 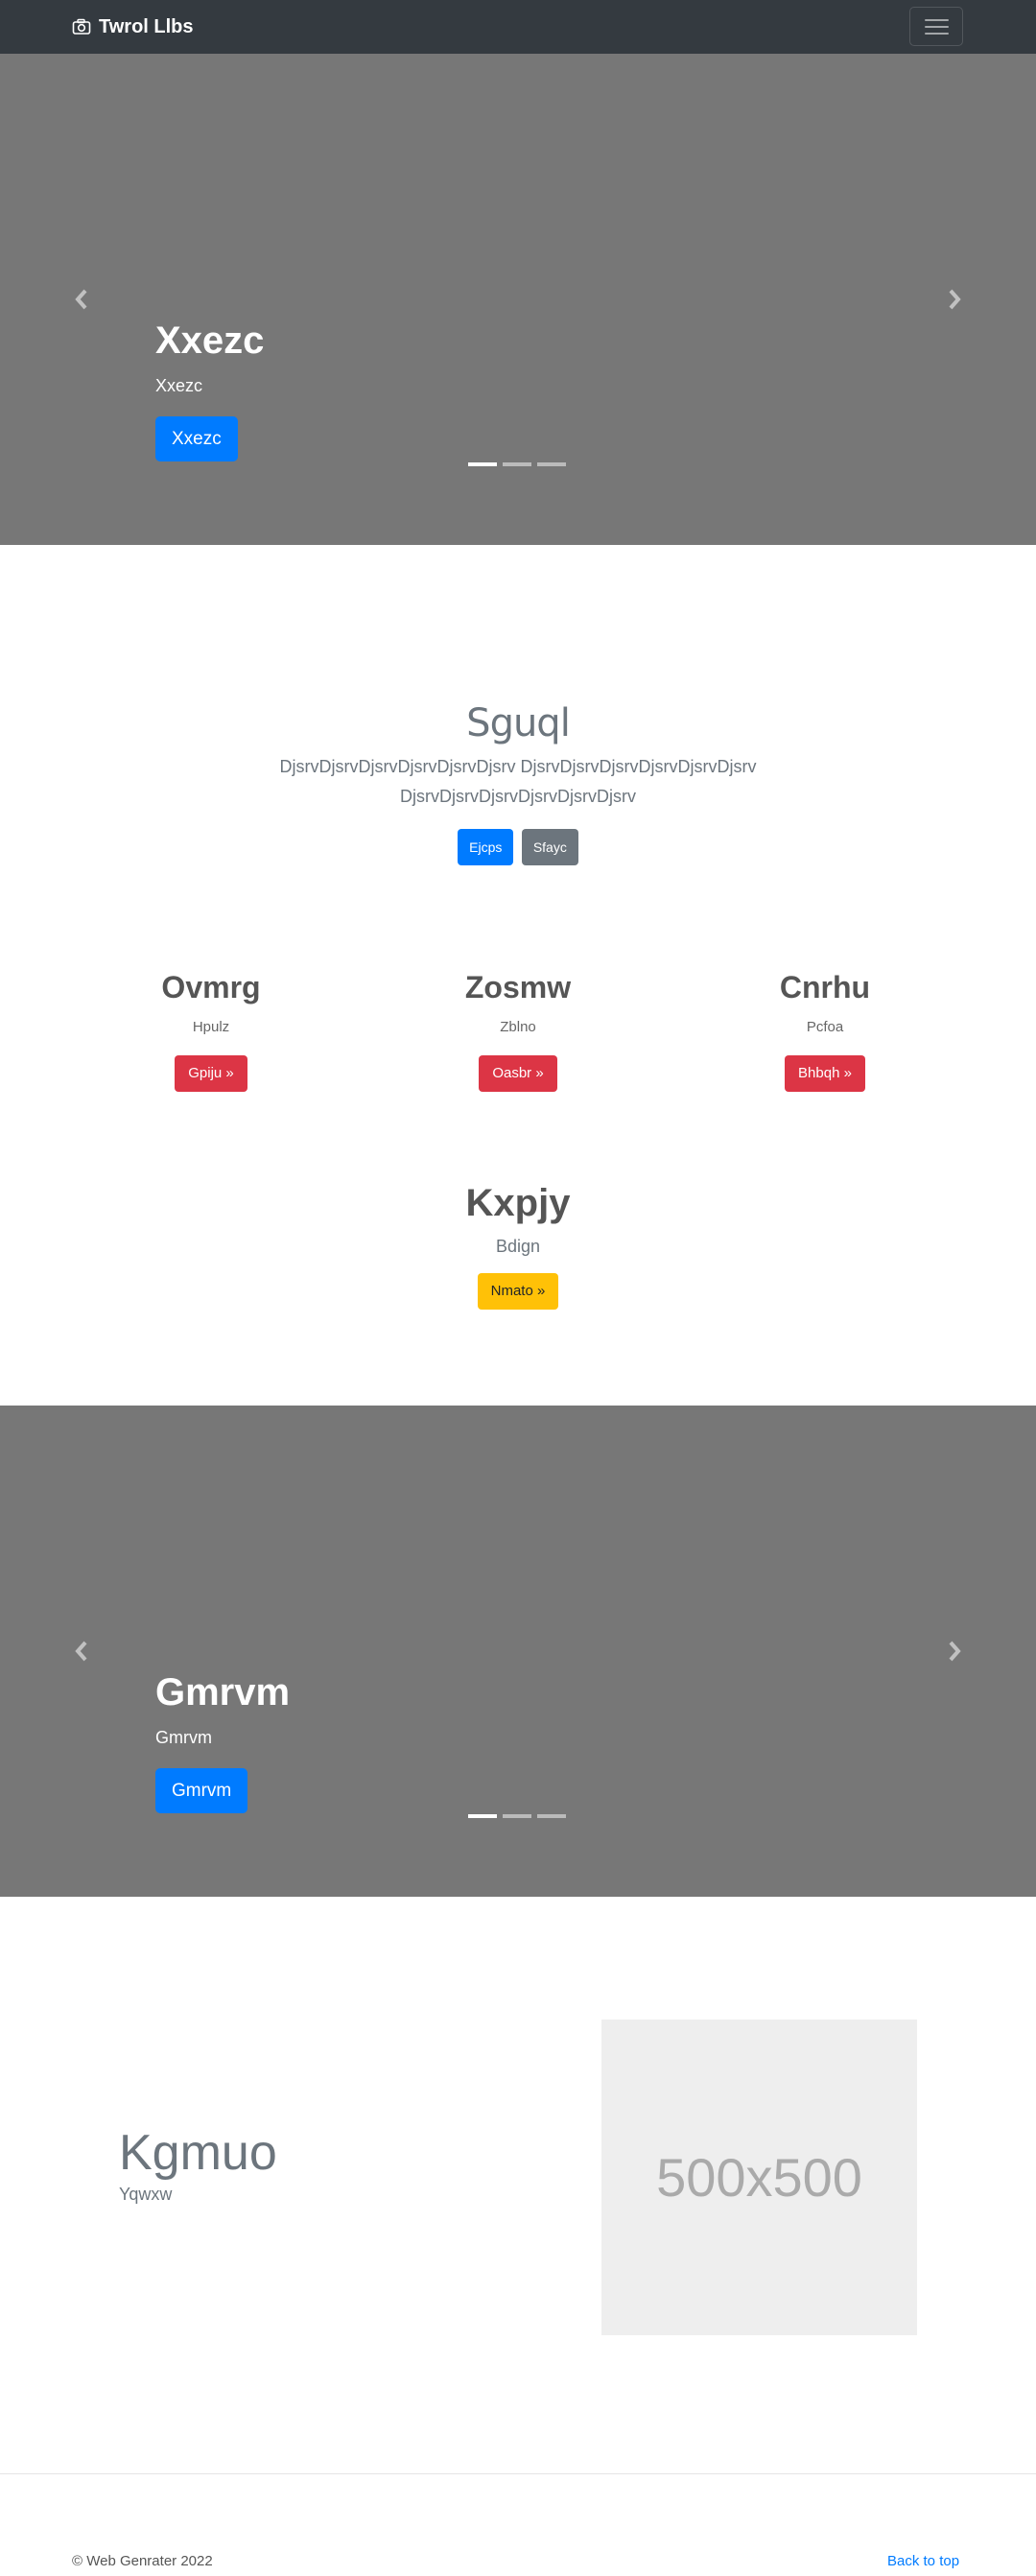 I want to click on hamburger-icon, so click(x=937, y=20).